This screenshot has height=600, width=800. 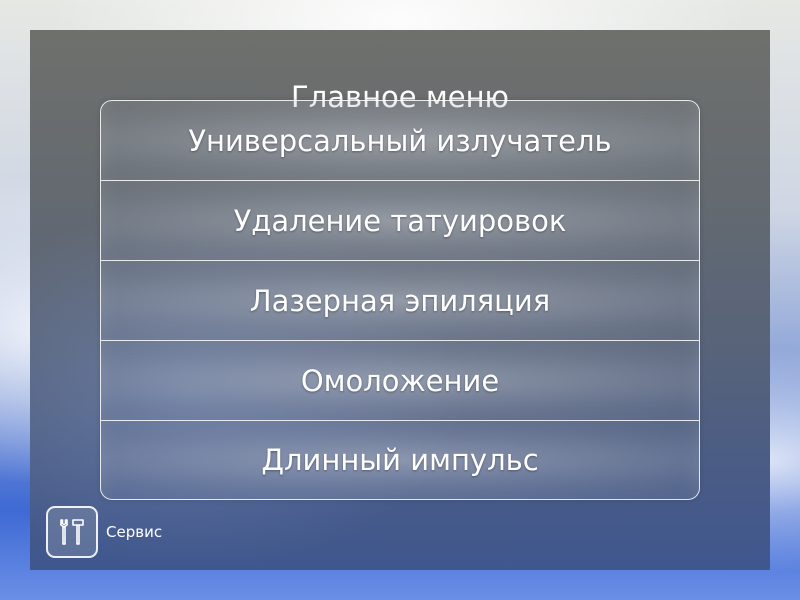 I want to click on menu-item-label: Омоложение, so click(x=400, y=380).